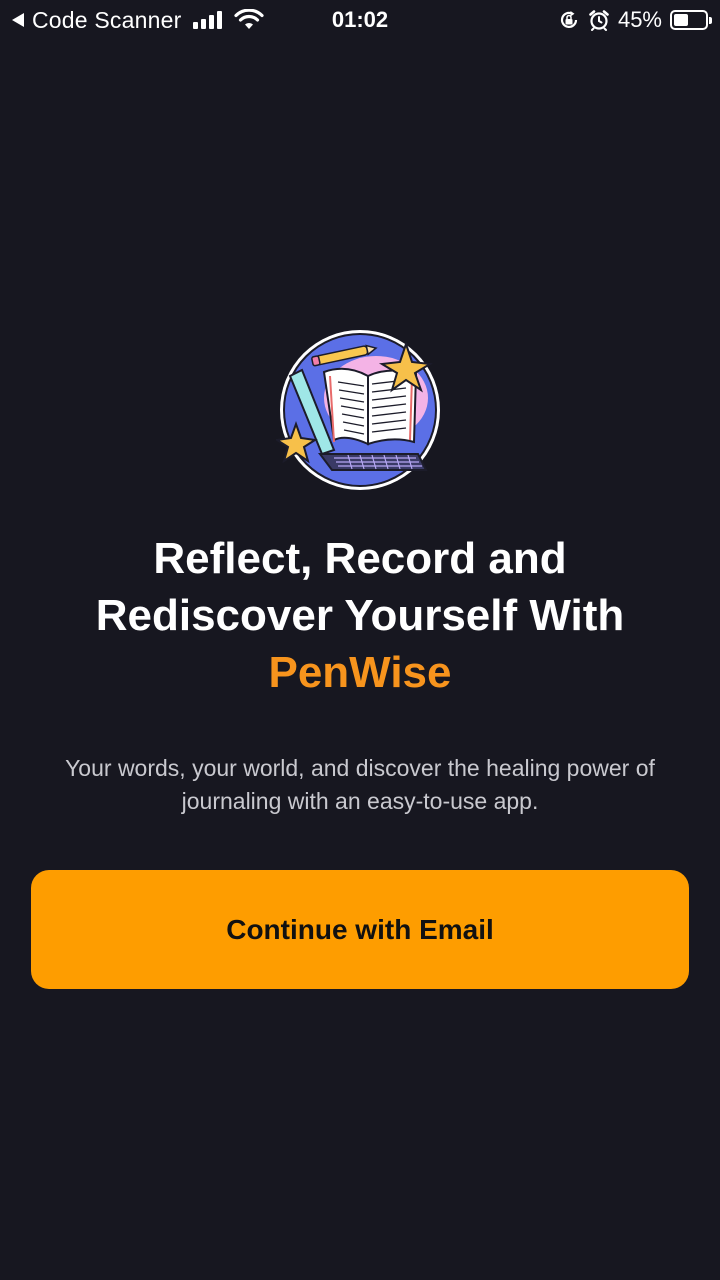 The height and width of the screenshot is (1280, 720). What do you see at coordinates (360, 929) in the screenshot?
I see `continue-with-email-button: Continue with Email` at bounding box center [360, 929].